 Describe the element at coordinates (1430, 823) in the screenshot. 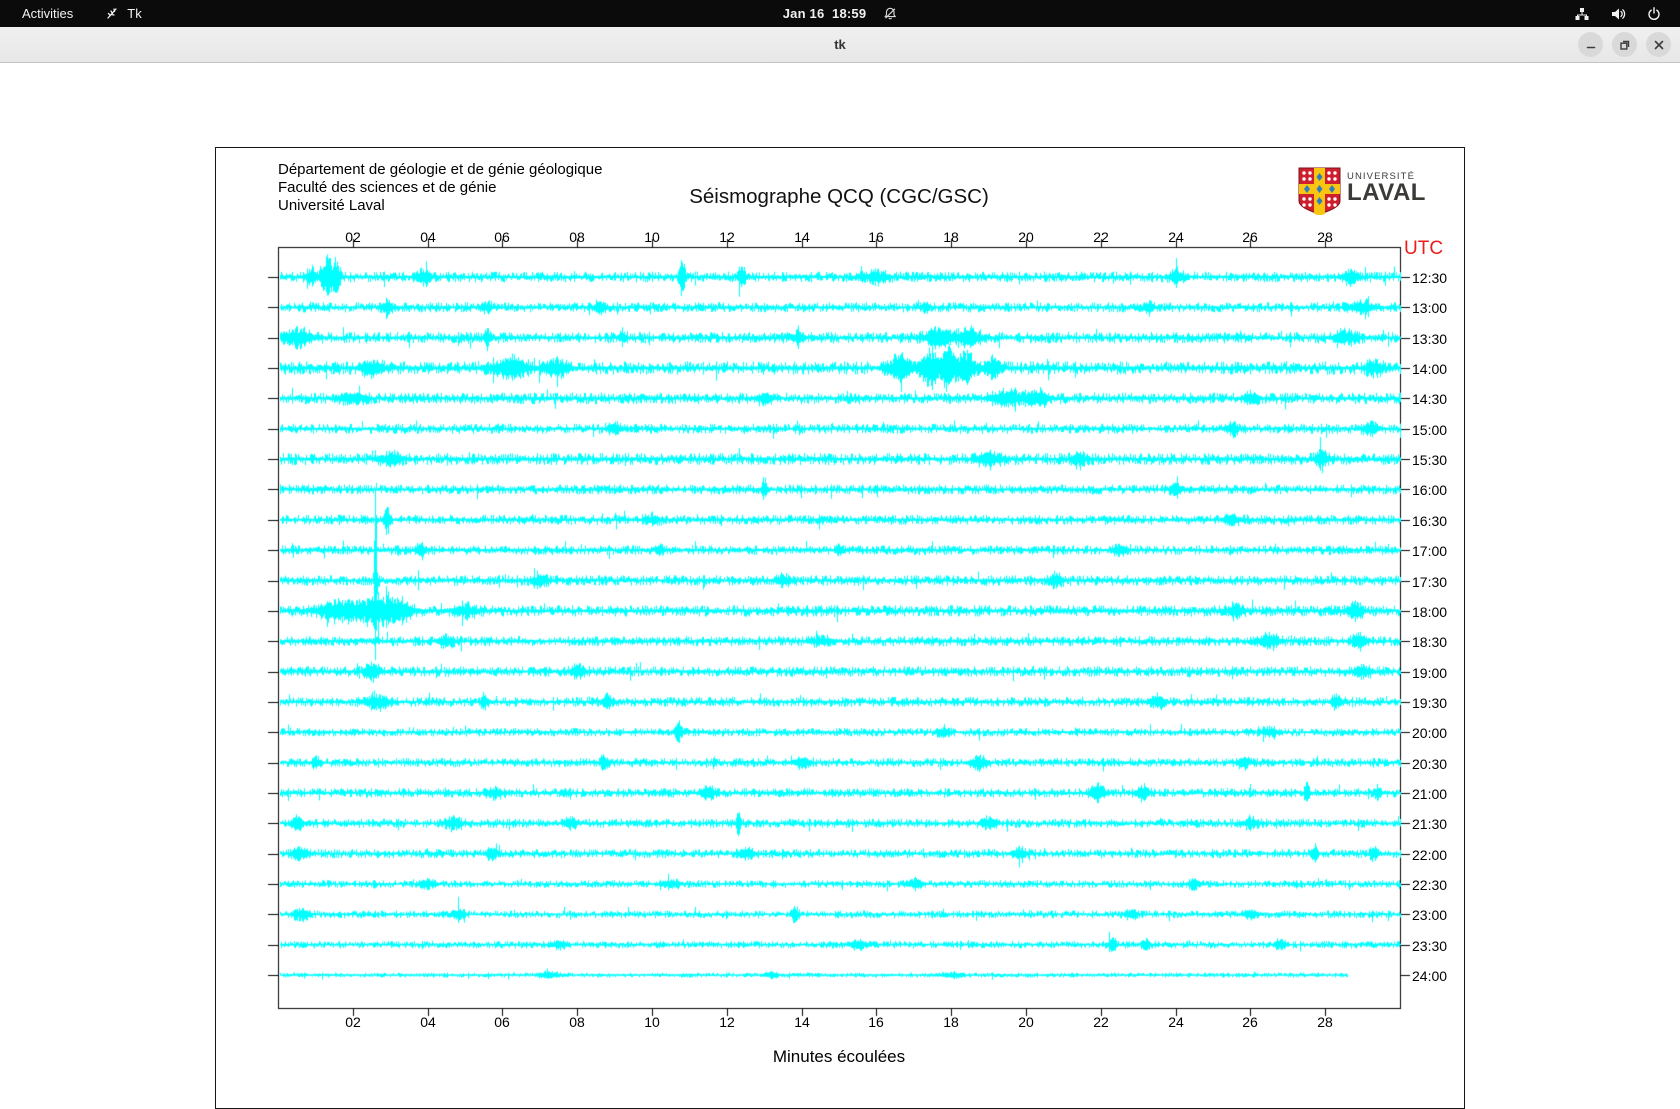

I see `utc-time-label: 21:30` at that location.